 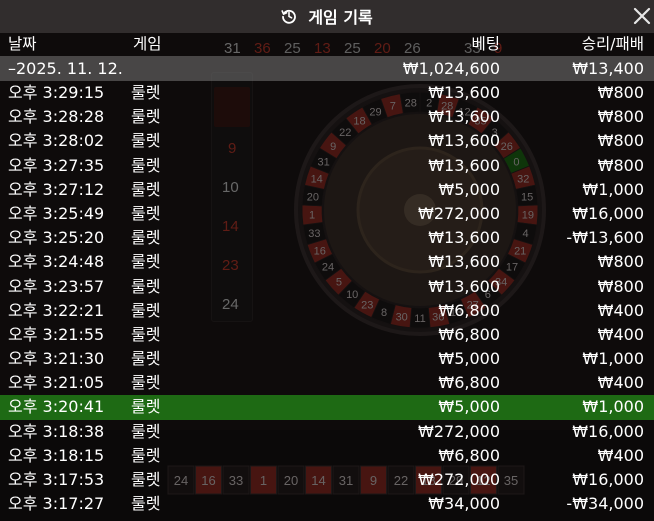 What do you see at coordinates (56, 310) in the screenshot?
I see `row-time: 오후 3:22:21` at bounding box center [56, 310].